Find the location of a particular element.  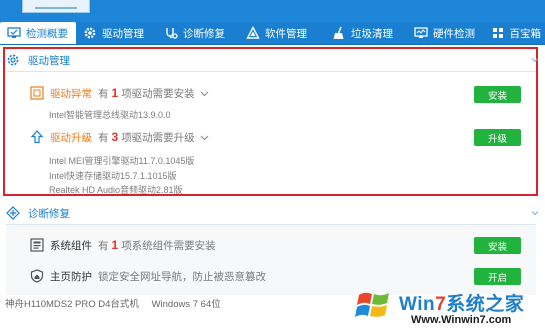

status-footer: 神舟H110MDS2 PRO D4台式机 Windows 7 64位 is located at coordinates (113, 303).